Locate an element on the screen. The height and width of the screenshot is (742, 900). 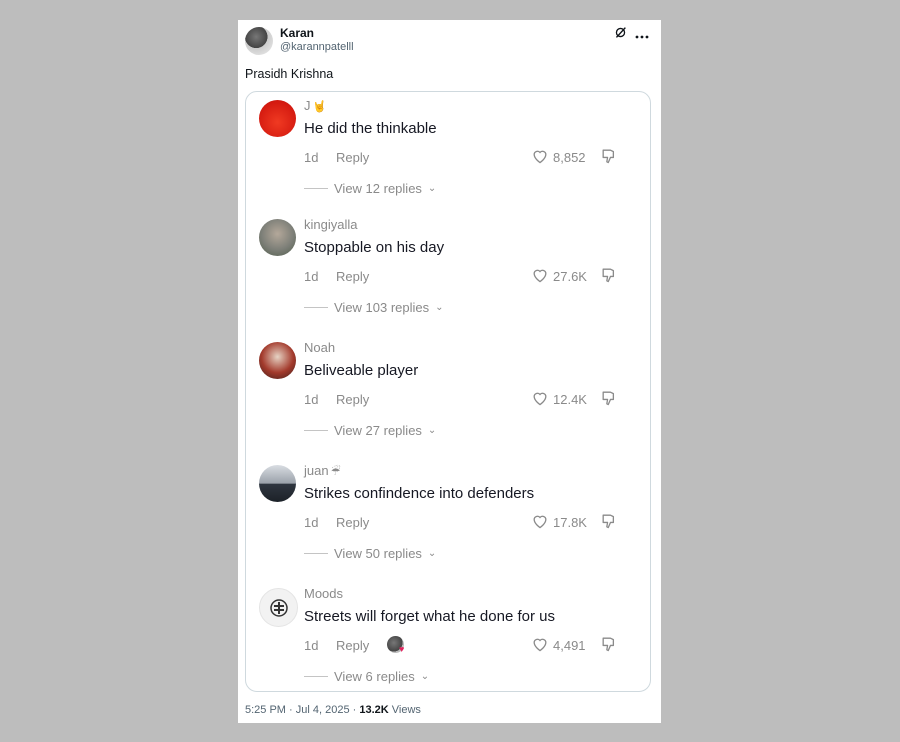
view-replies-link: View 12 replies ⌄ is located at coordinates (370, 188).